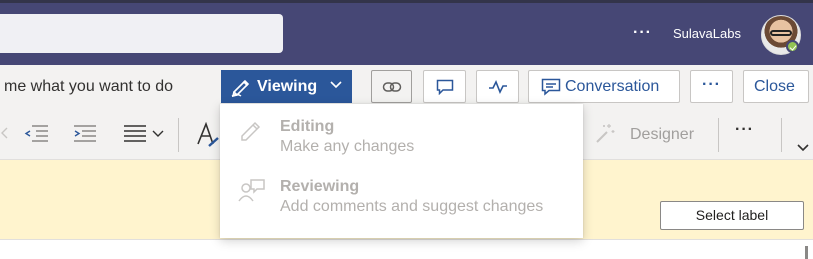 This screenshot has width=813, height=259. Describe the element at coordinates (141, 33) in the screenshot. I see `search-input` at that location.